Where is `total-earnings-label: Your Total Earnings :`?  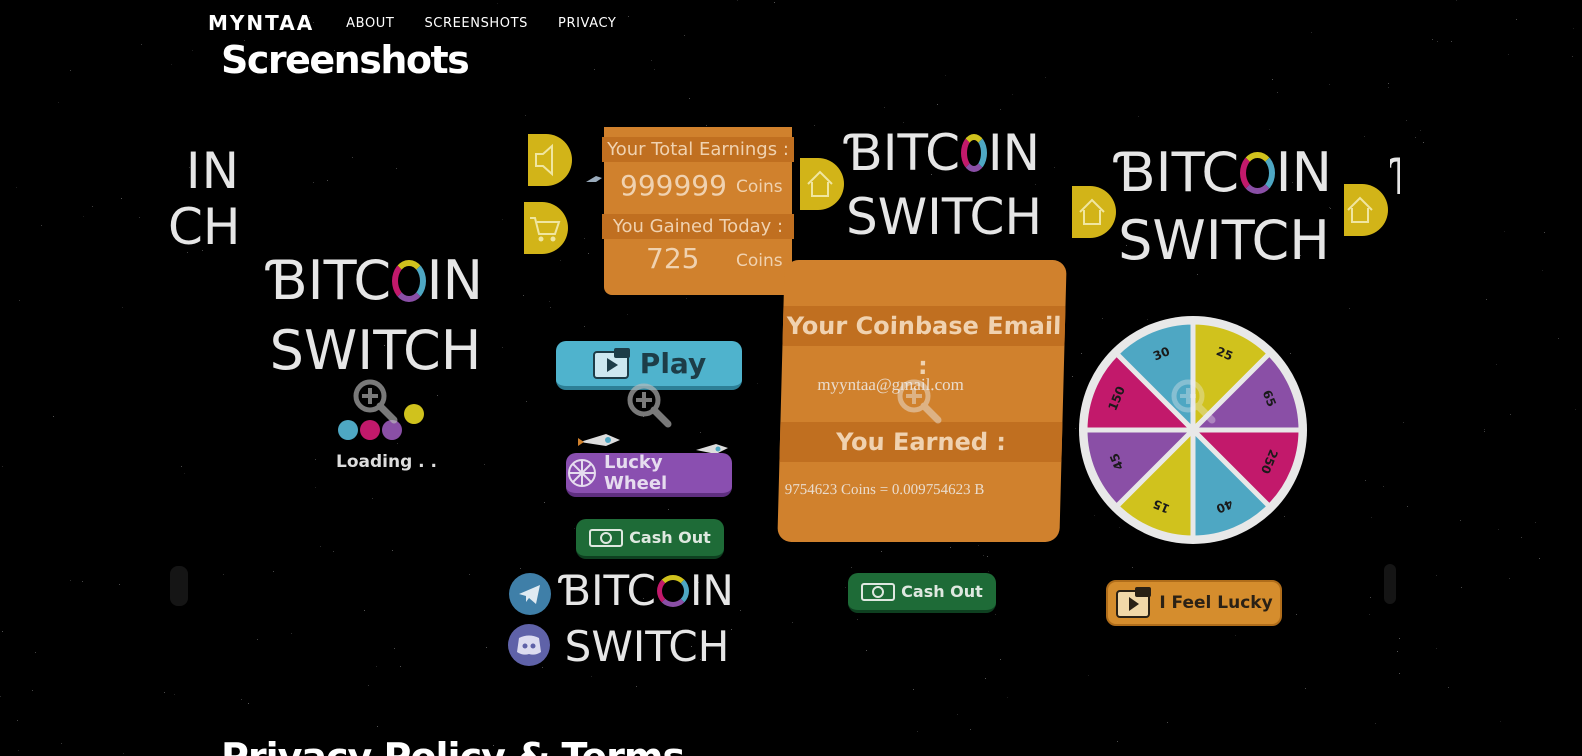
total-earnings-label: Your Total Earnings : is located at coordinates (698, 149).